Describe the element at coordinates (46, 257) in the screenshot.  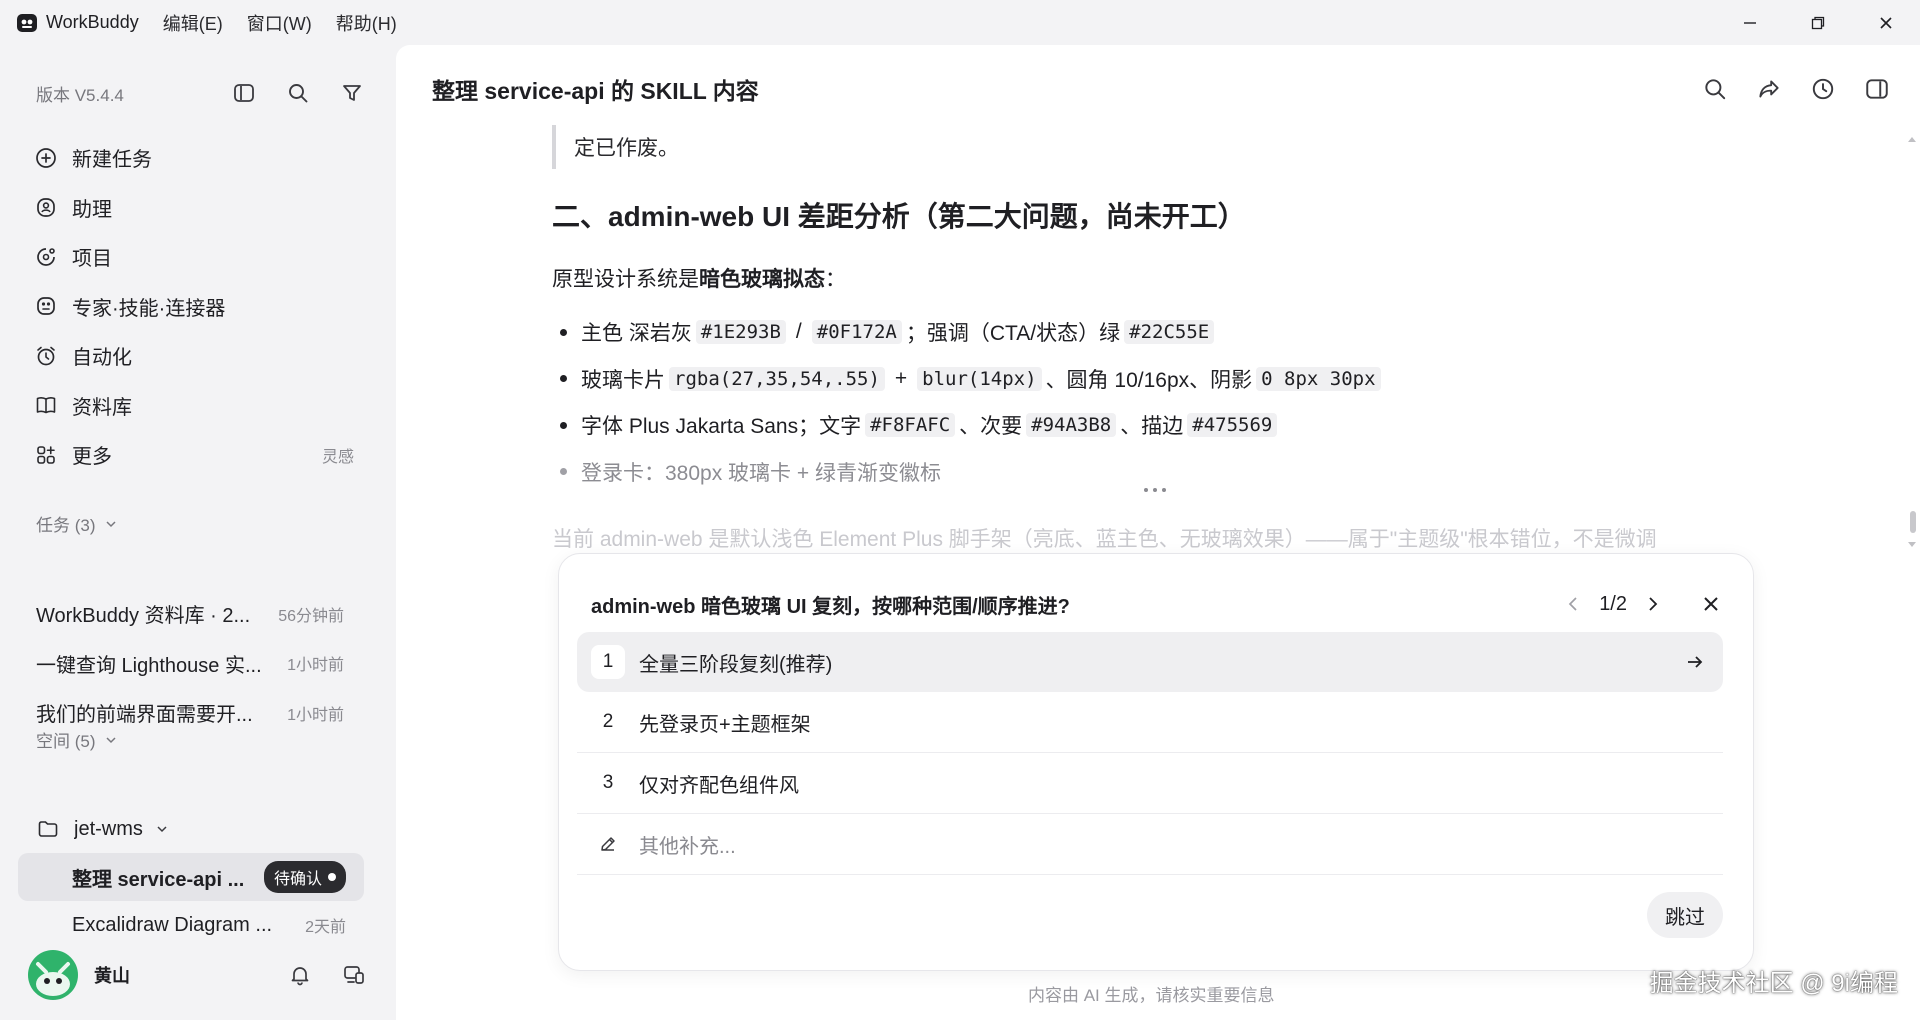
I see `project-icon` at that location.